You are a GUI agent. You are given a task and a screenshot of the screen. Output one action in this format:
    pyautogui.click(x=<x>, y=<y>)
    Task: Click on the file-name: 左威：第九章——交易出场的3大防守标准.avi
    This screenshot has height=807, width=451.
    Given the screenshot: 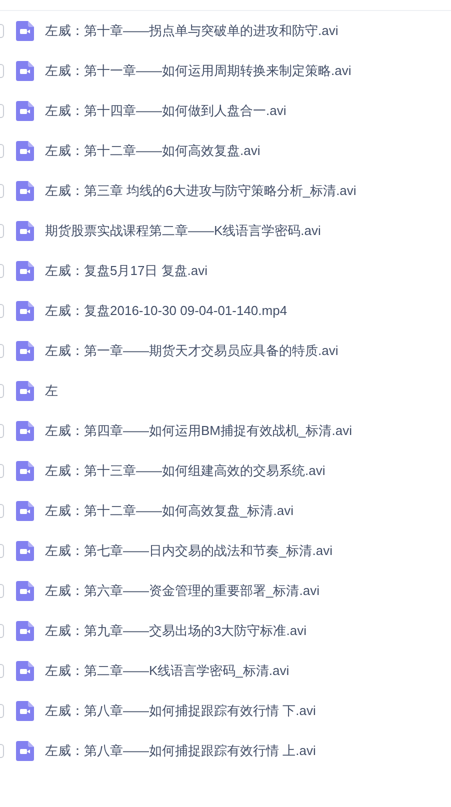 What is the action you would take?
    pyautogui.click(x=175, y=631)
    